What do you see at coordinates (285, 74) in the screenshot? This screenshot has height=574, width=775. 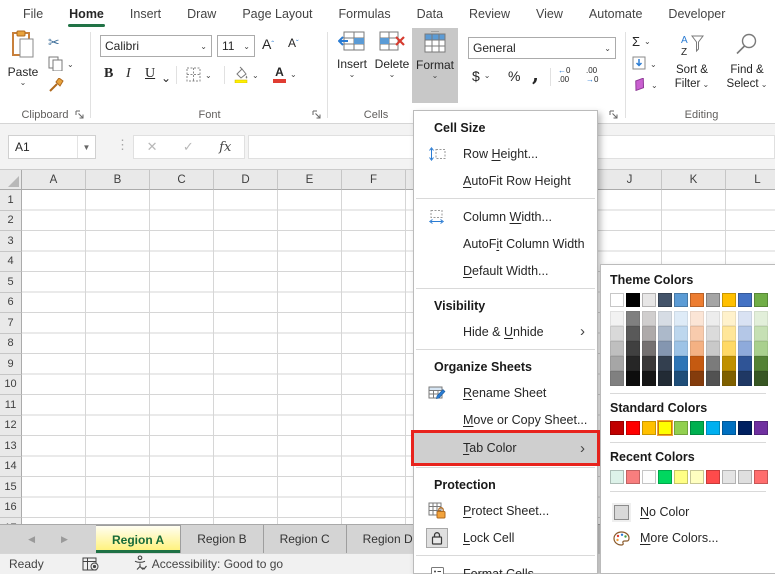 I see `font-color-button: A ⌄` at bounding box center [285, 74].